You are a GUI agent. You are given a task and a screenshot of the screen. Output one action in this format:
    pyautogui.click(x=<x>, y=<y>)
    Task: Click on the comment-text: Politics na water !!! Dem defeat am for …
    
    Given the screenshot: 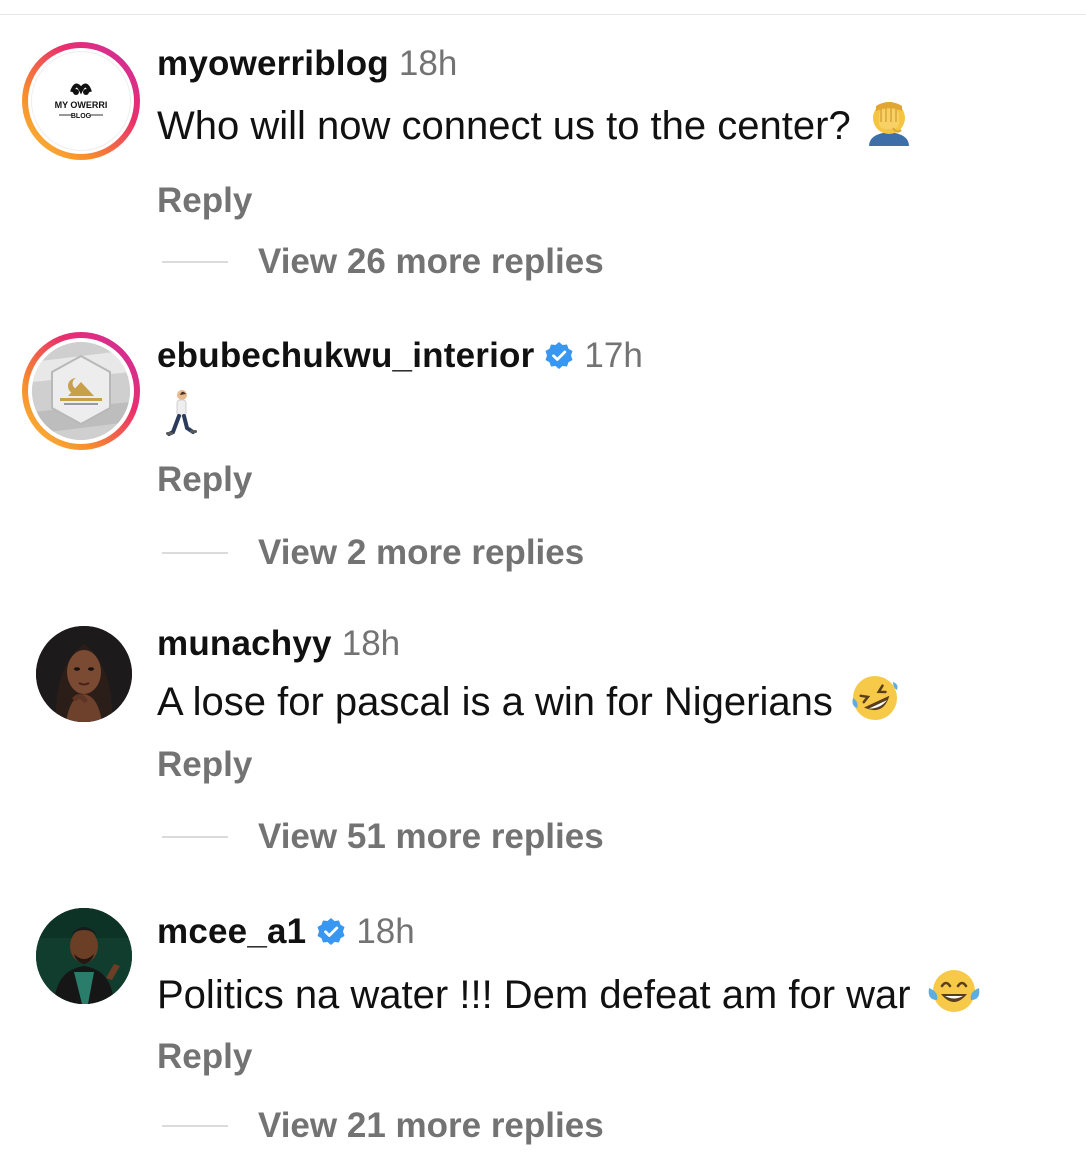 What is the action you would take?
    pyautogui.click(x=611, y=997)
    